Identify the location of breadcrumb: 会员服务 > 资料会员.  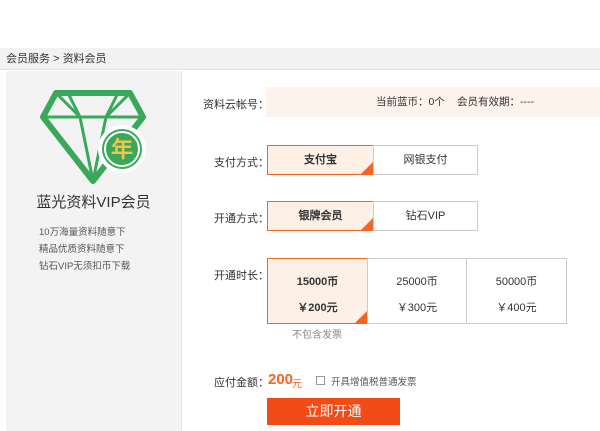
(300, 59).